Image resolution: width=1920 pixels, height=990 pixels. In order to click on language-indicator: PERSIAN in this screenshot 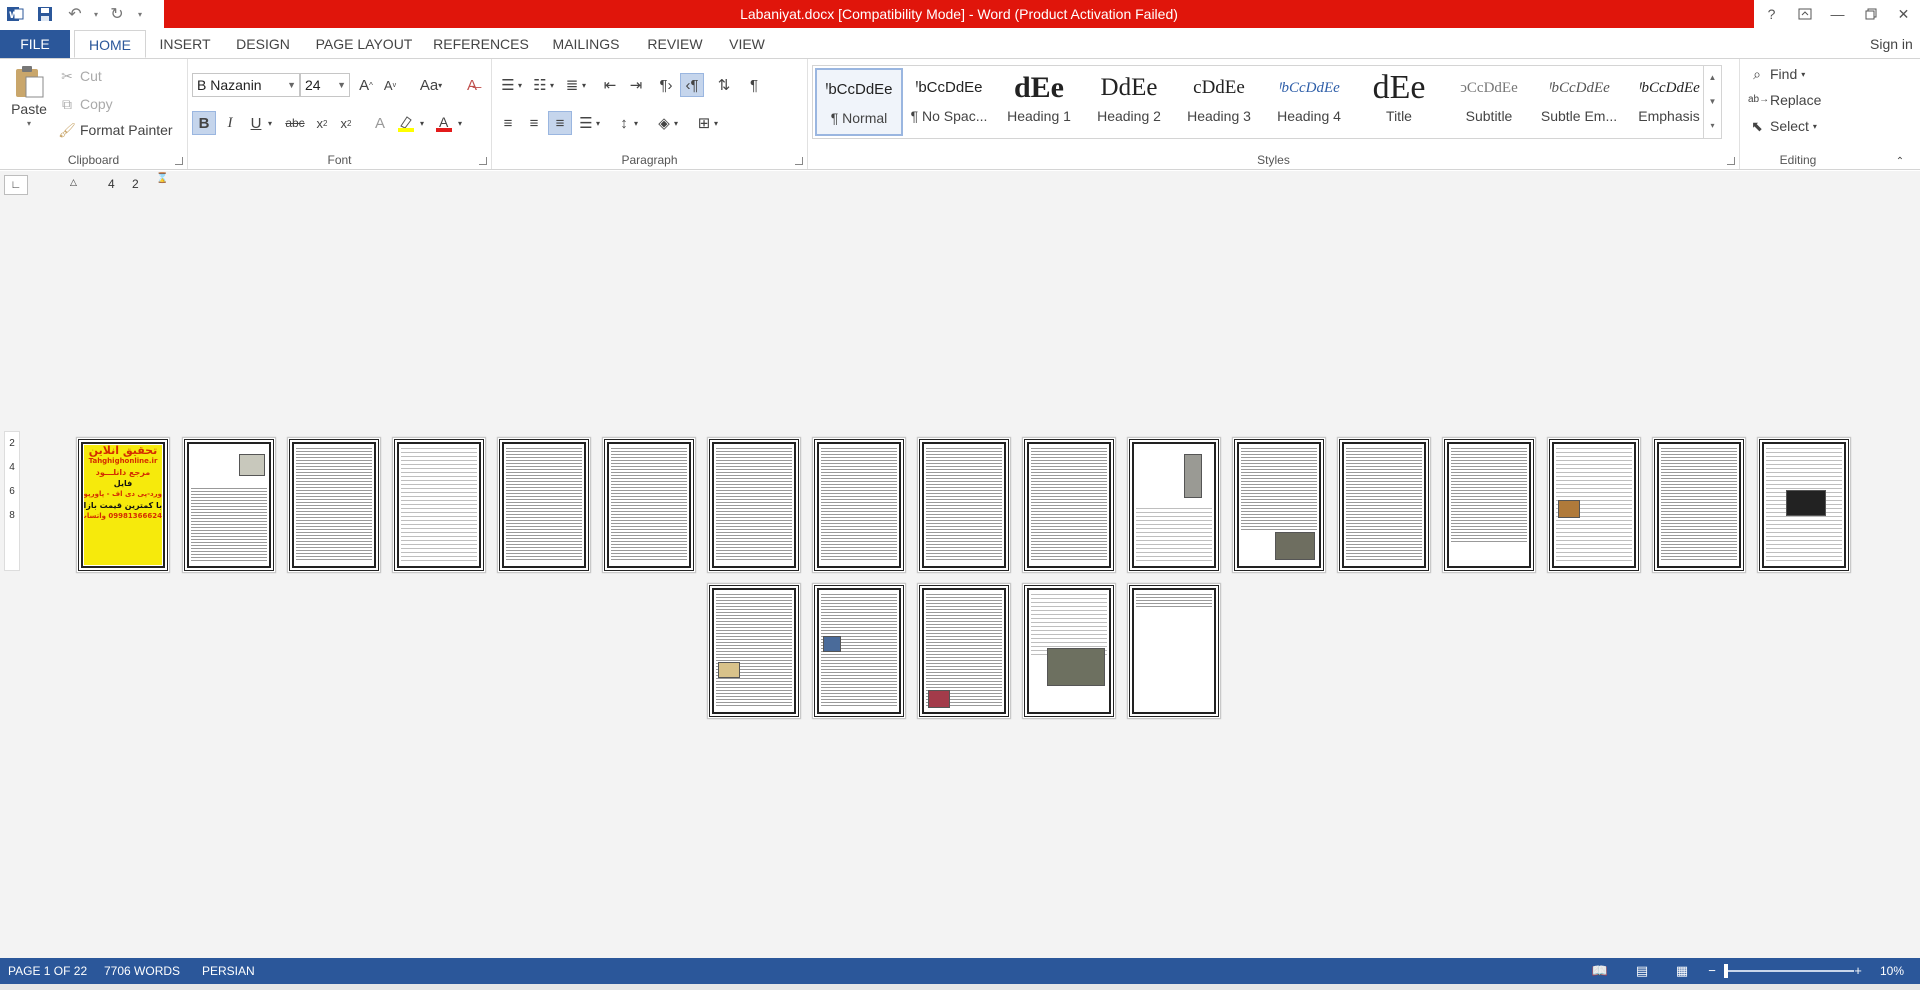, I will do `click(228, 971)`.